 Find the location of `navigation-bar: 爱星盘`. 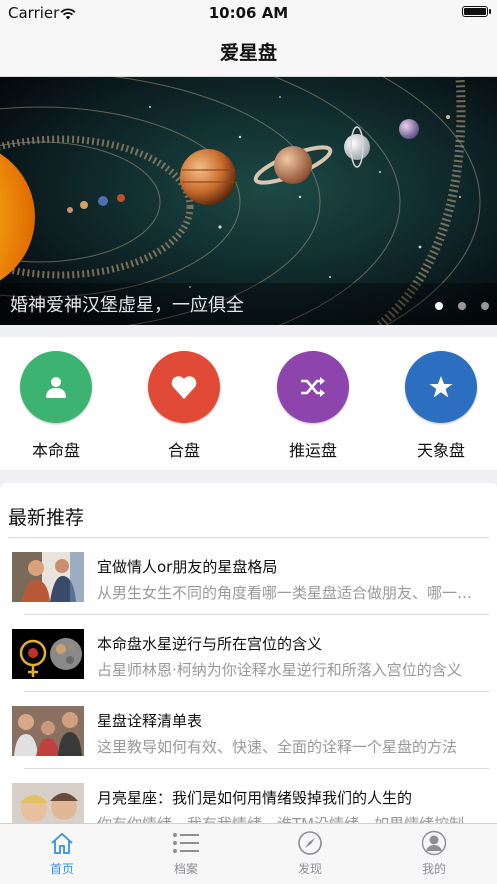

navigation-bar: 爱星盘 is located at coordinates (248, 51).